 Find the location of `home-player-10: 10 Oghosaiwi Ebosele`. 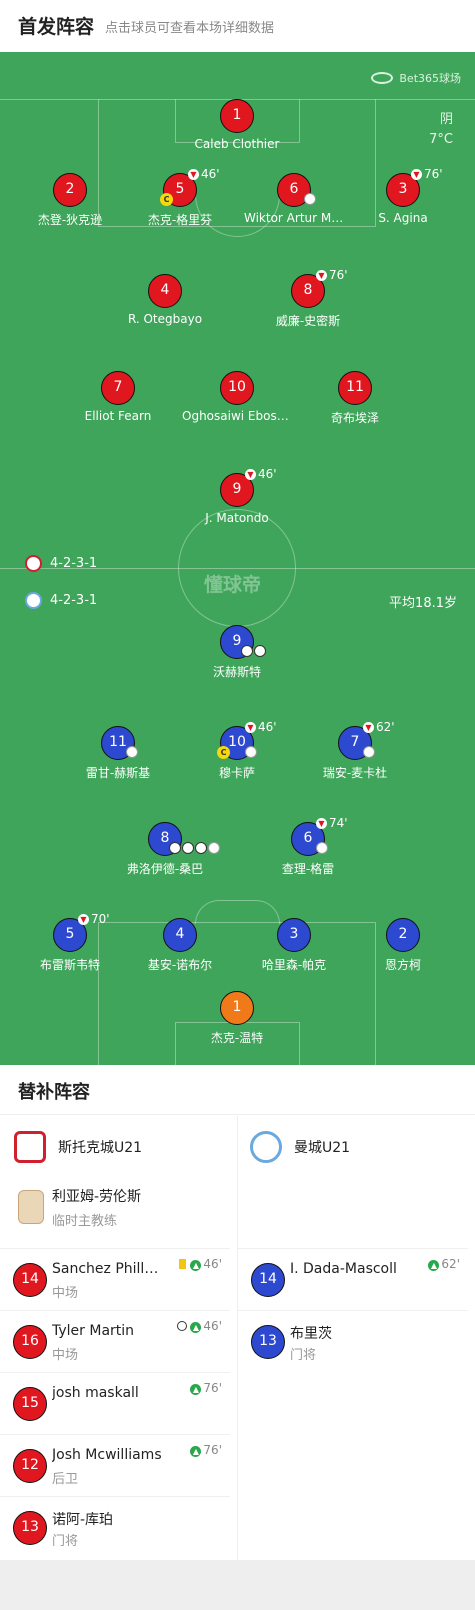

home-player-10: 10 Oghosaiwi Ebosele is located at coordinates (237, 397).